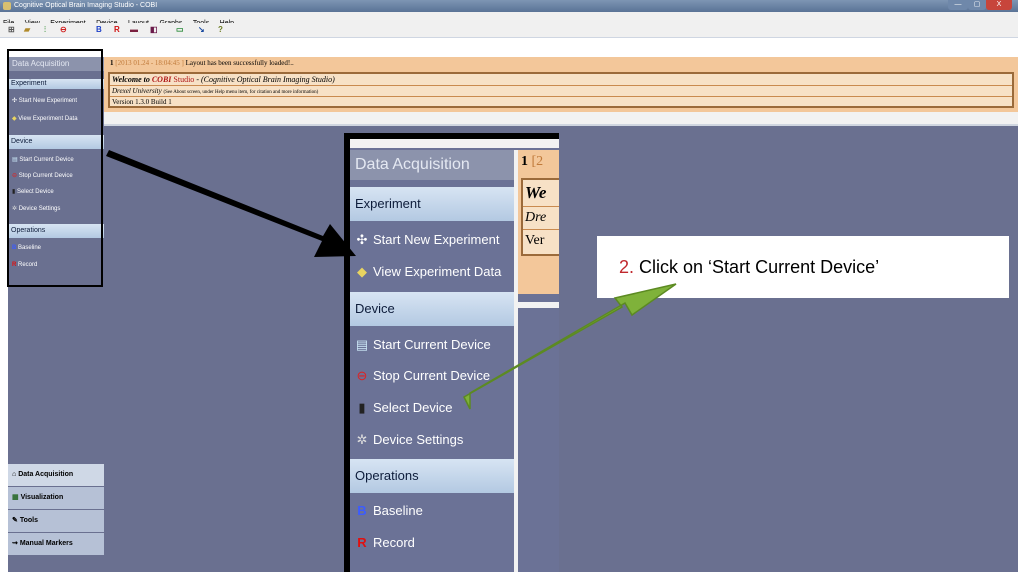  I want to click on black-arrow, so click(231, 203).